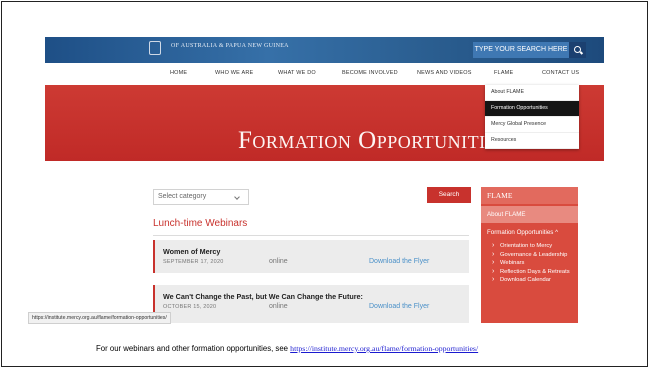  What do you see at coordinates (449, 195) in the screenshot?
I see `search-button: Search` at bounding box center [449, 195].